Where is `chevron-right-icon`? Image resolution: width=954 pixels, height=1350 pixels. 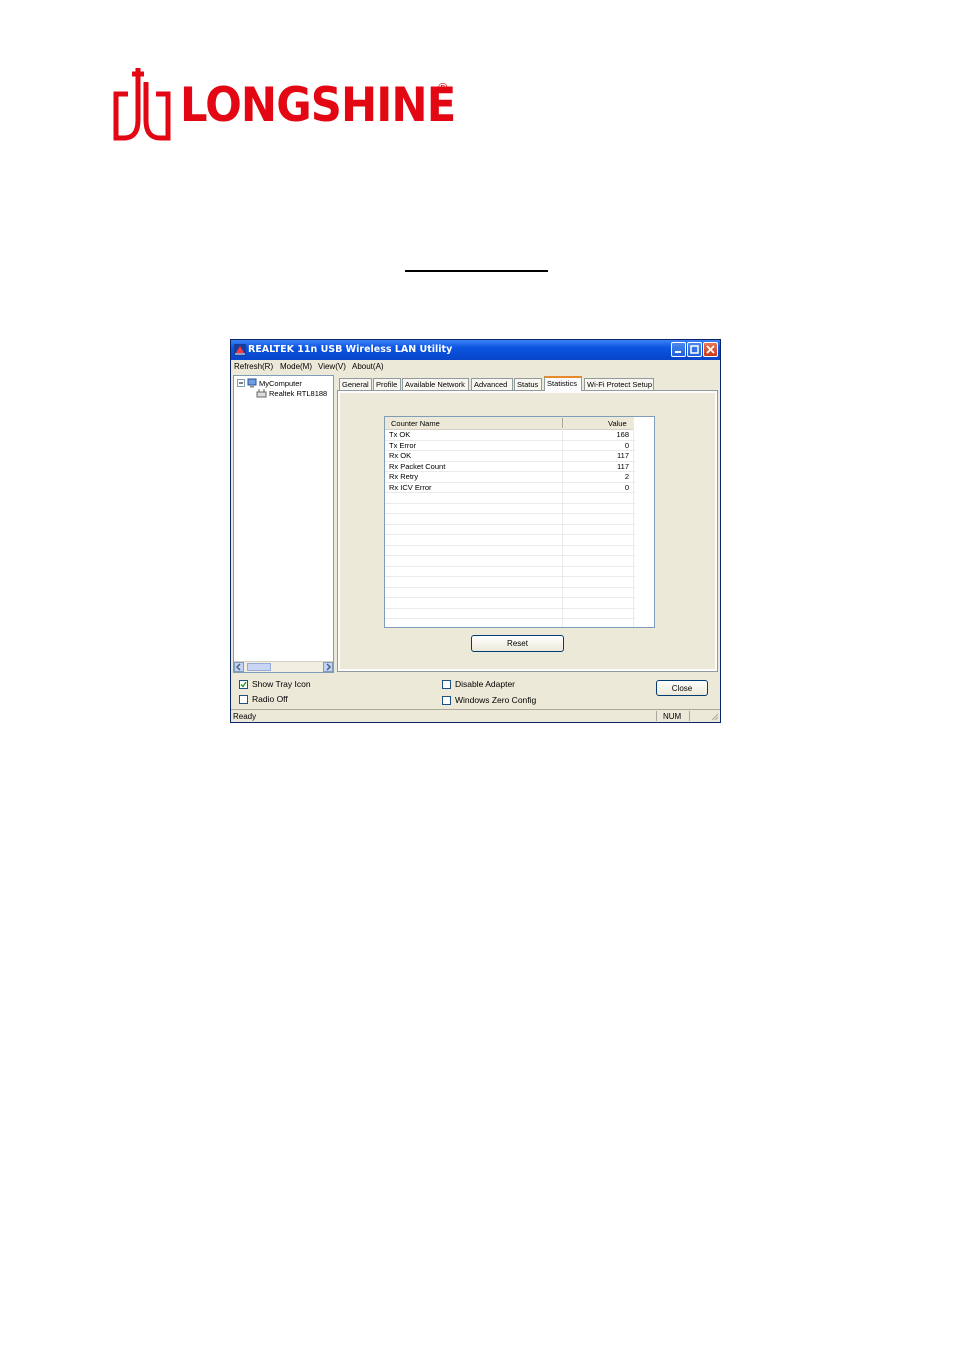
chevron-right-icon is located at coordinates (329, 667).